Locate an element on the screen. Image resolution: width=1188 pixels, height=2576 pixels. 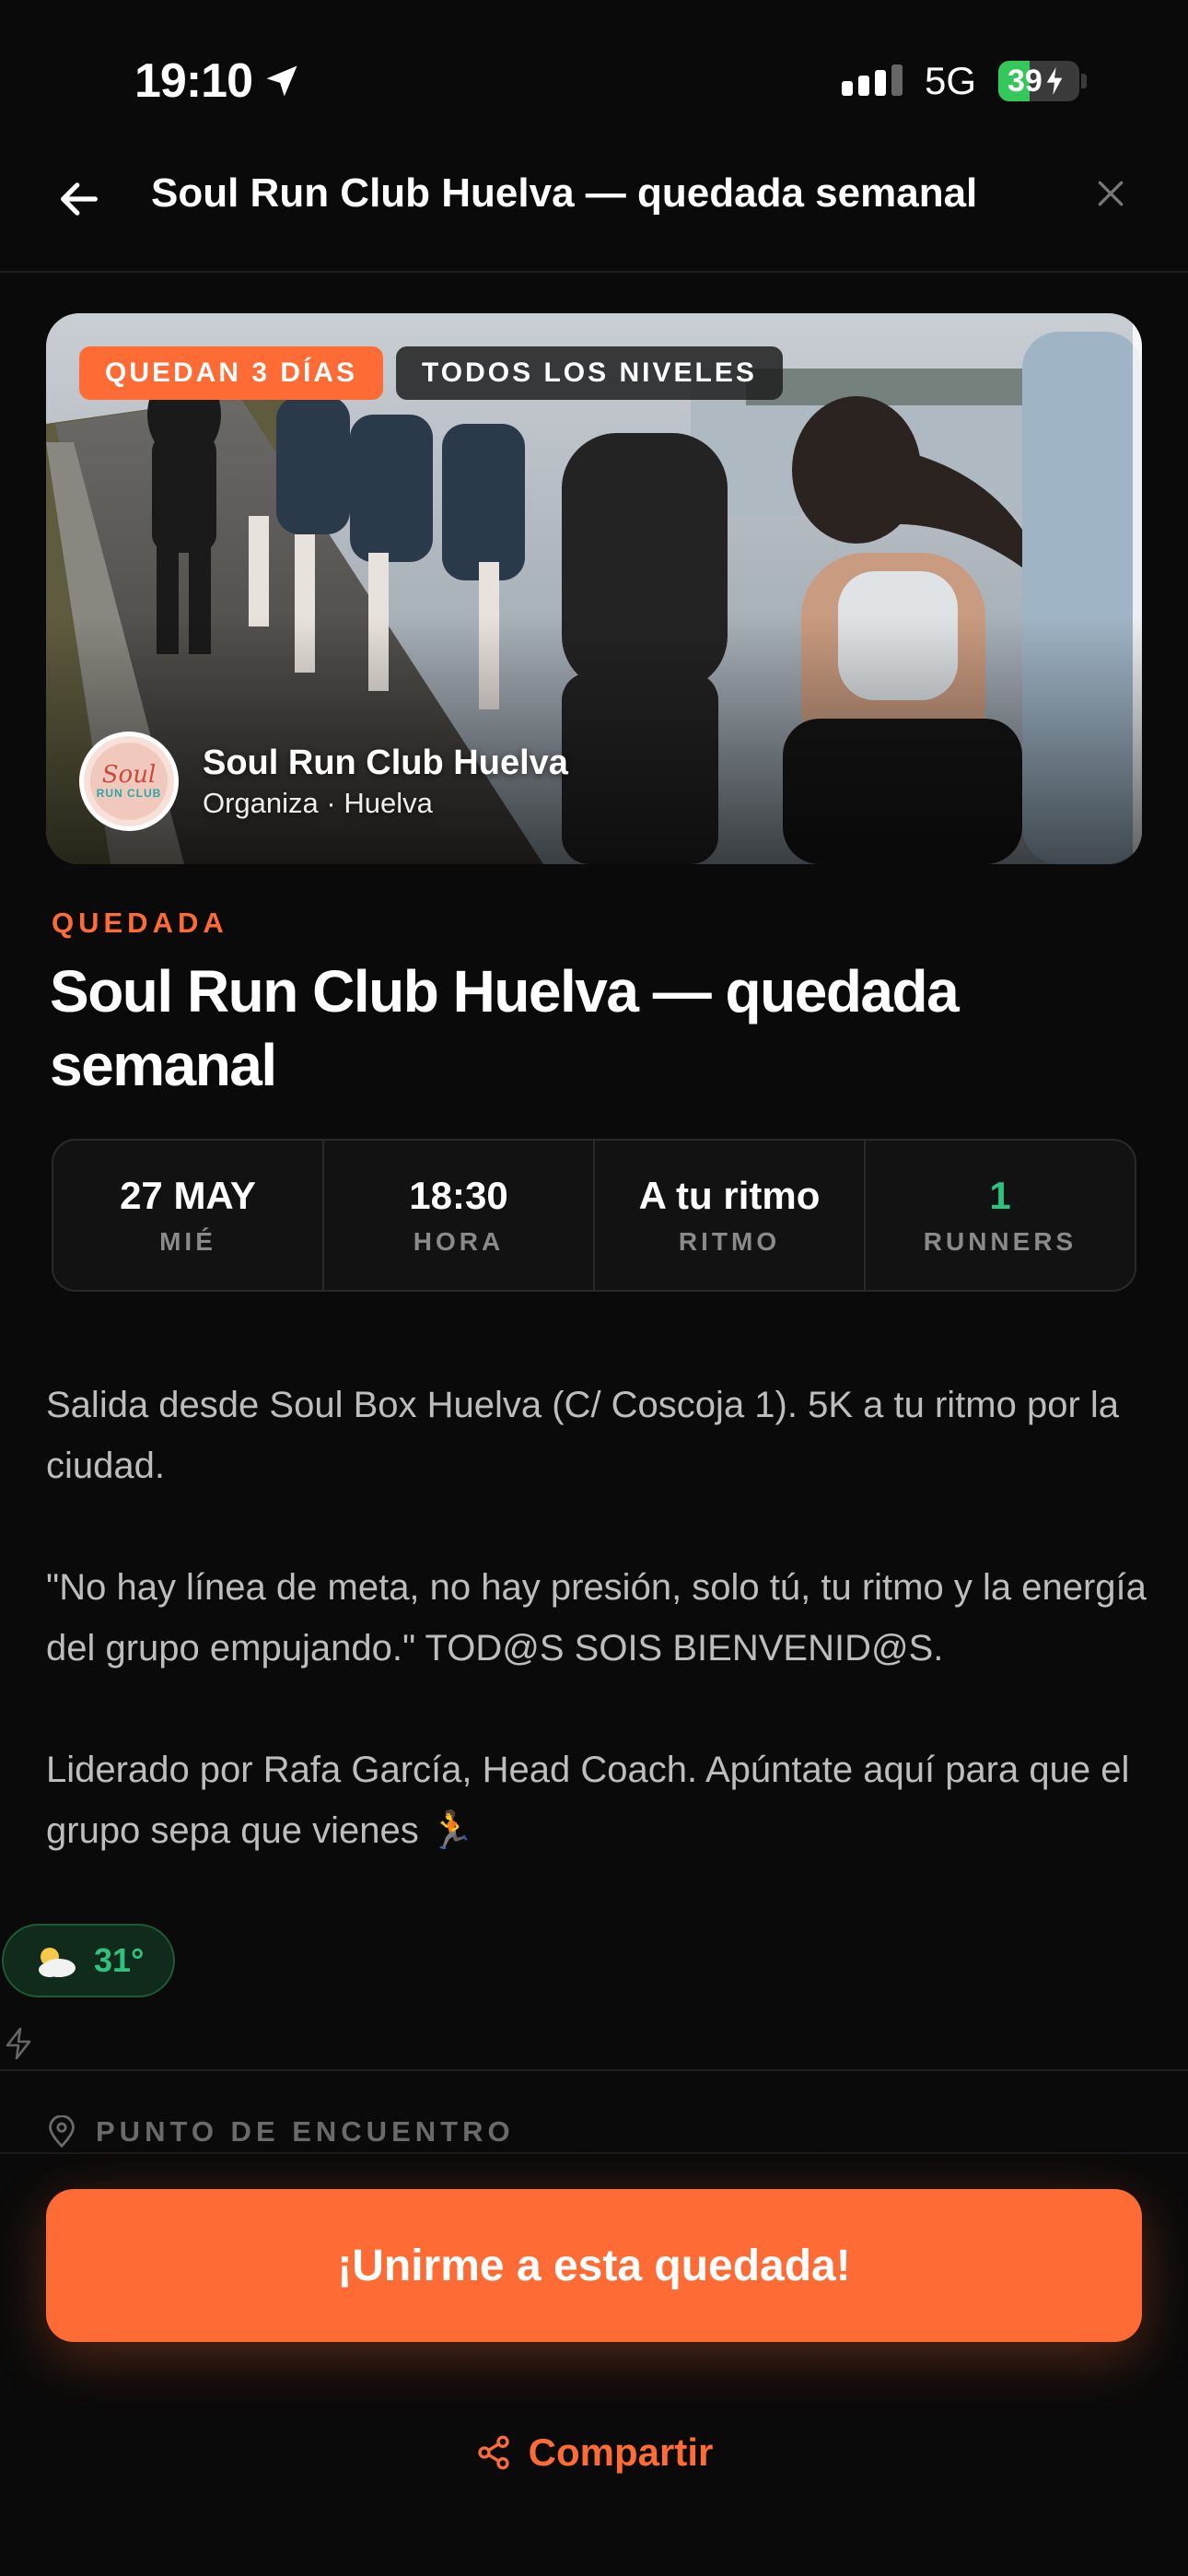
charging-bolt-icon is located at coordinates (1054, 81).